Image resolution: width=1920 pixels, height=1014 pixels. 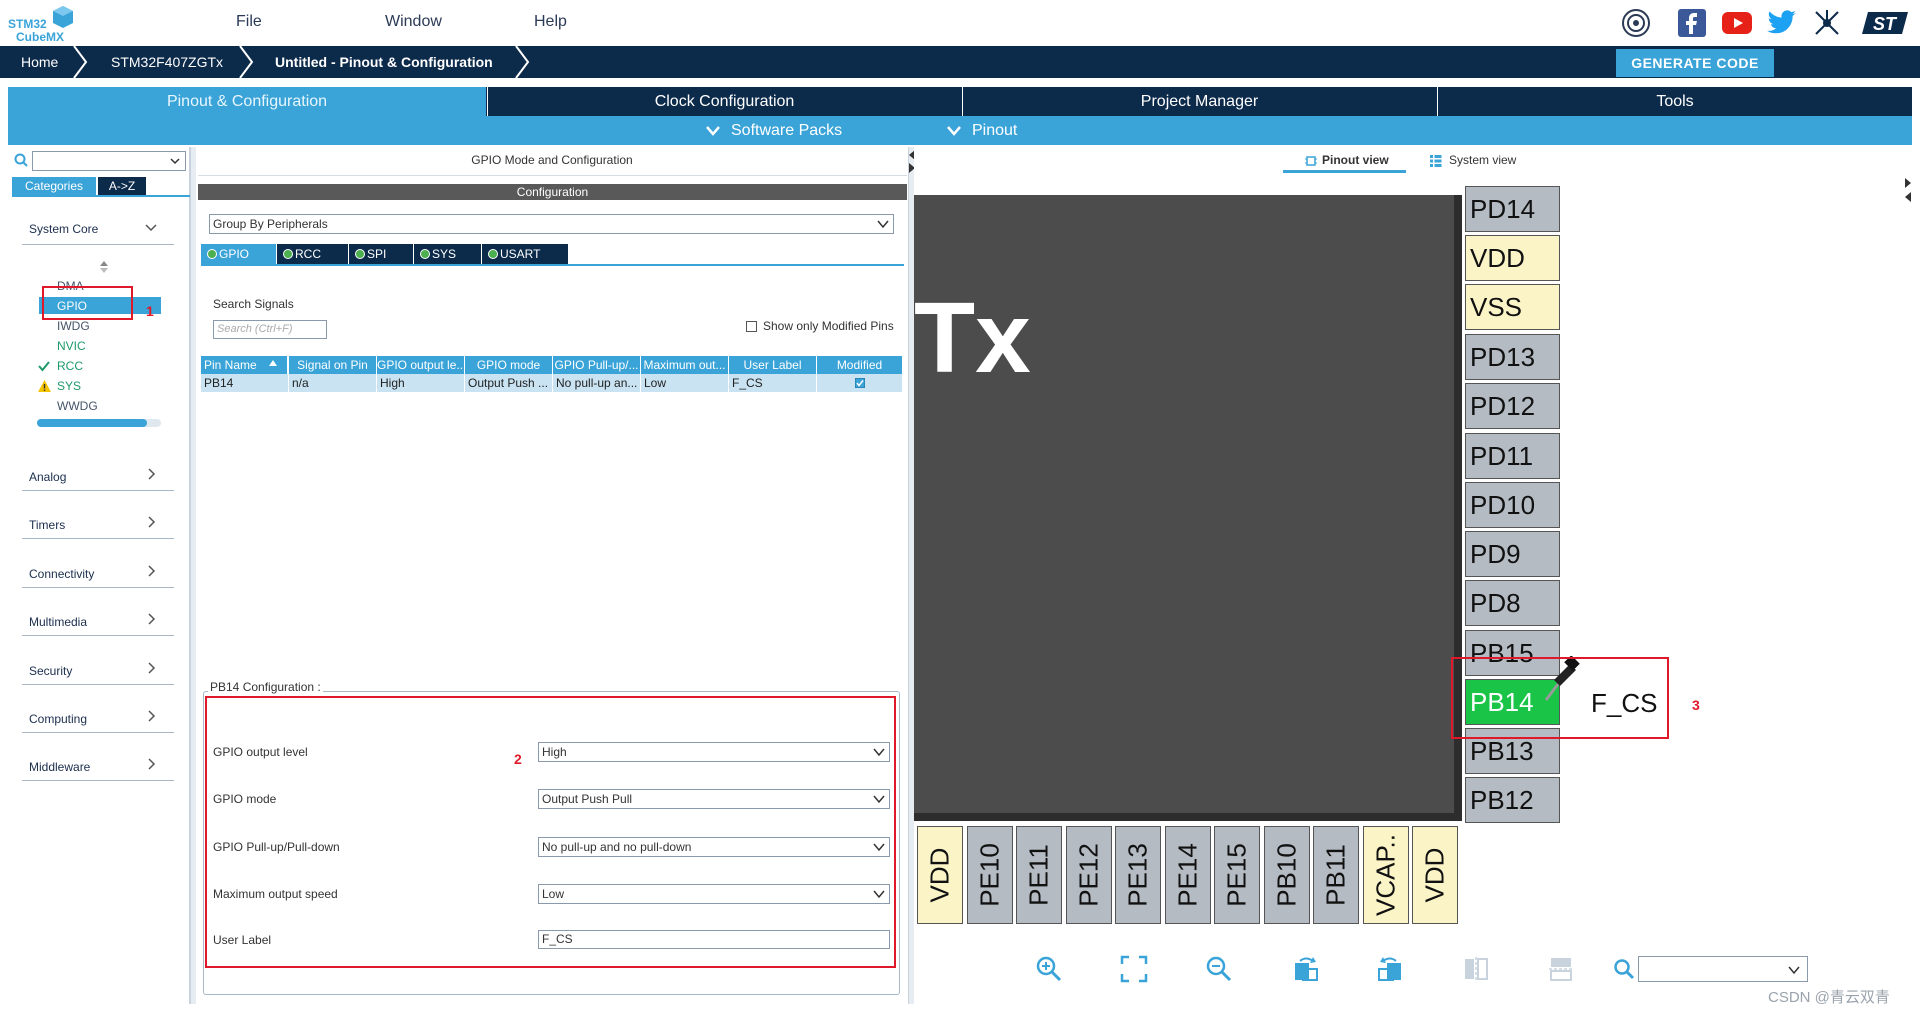 I want to click on category-search-input, so click(x=109, y=161).